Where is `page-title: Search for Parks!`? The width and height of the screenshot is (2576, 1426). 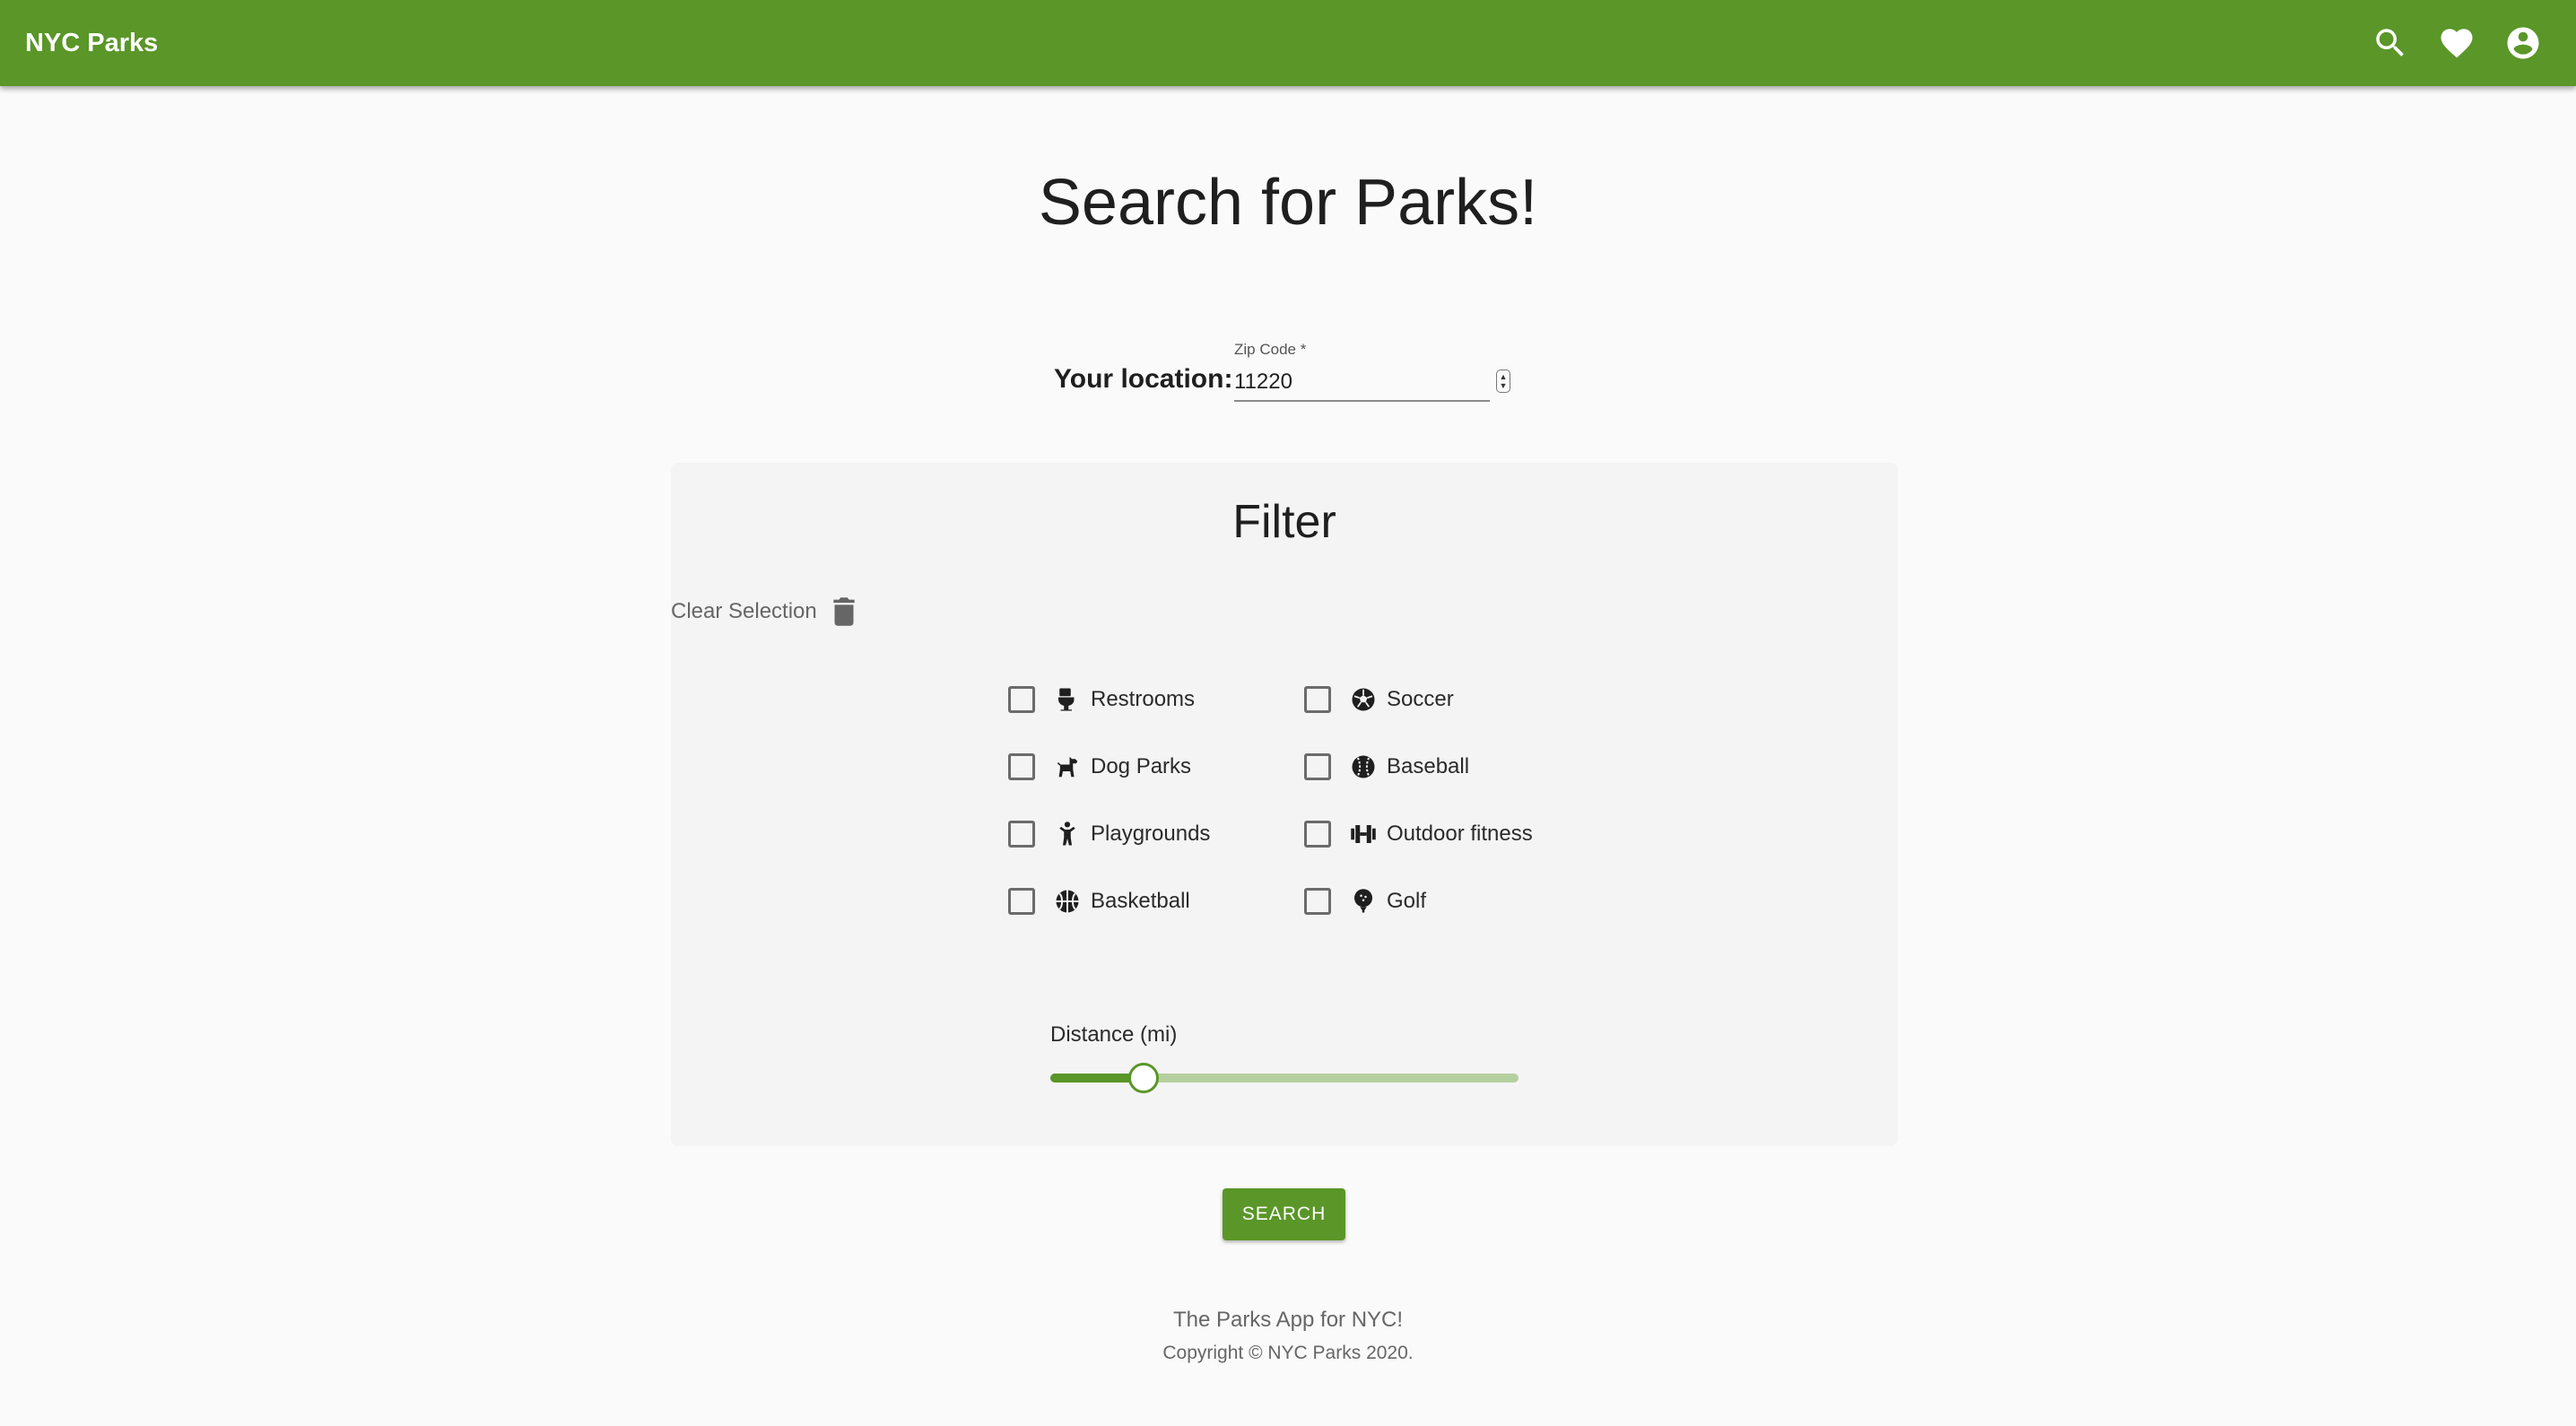 page-title: Search for Parks! is located at coordinates (1288, 203).